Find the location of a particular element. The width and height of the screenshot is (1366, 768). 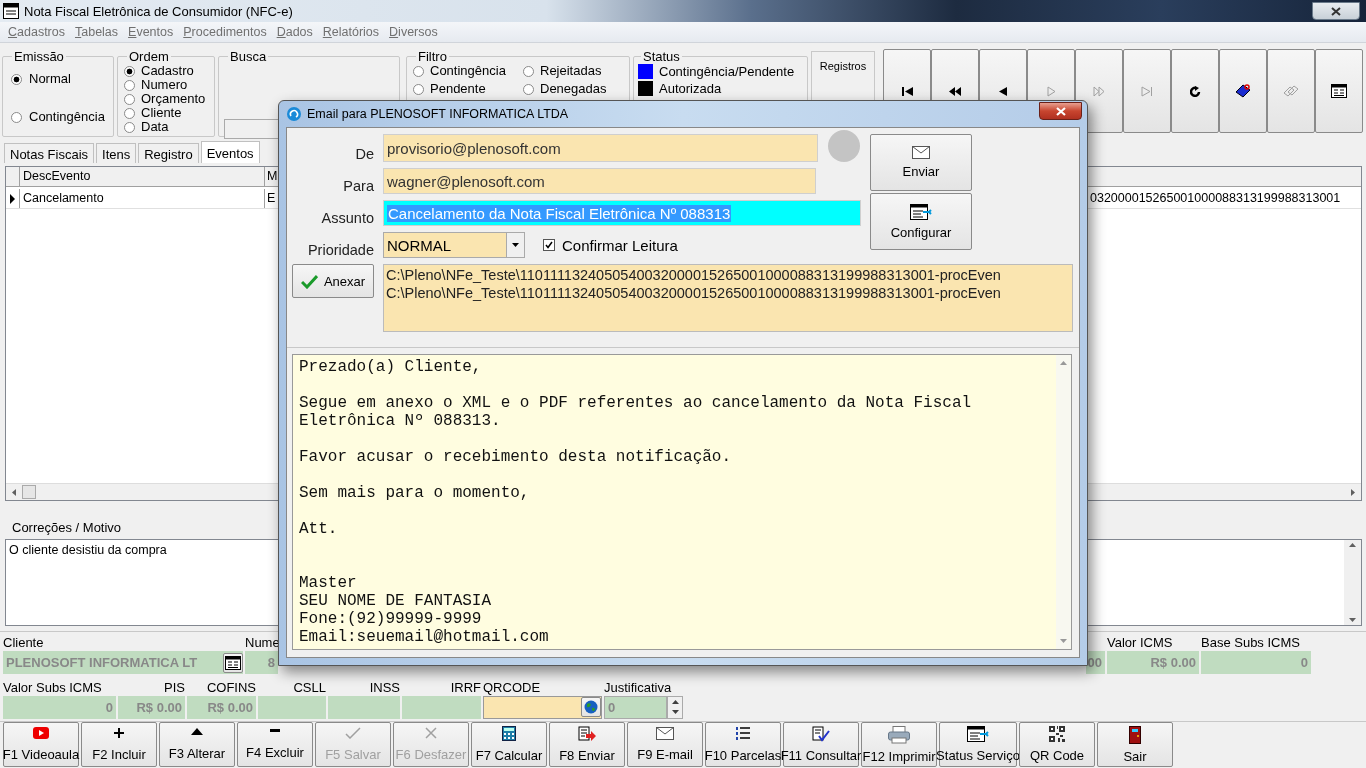

field-label: QRCODE is located at coordinates (512, 687).